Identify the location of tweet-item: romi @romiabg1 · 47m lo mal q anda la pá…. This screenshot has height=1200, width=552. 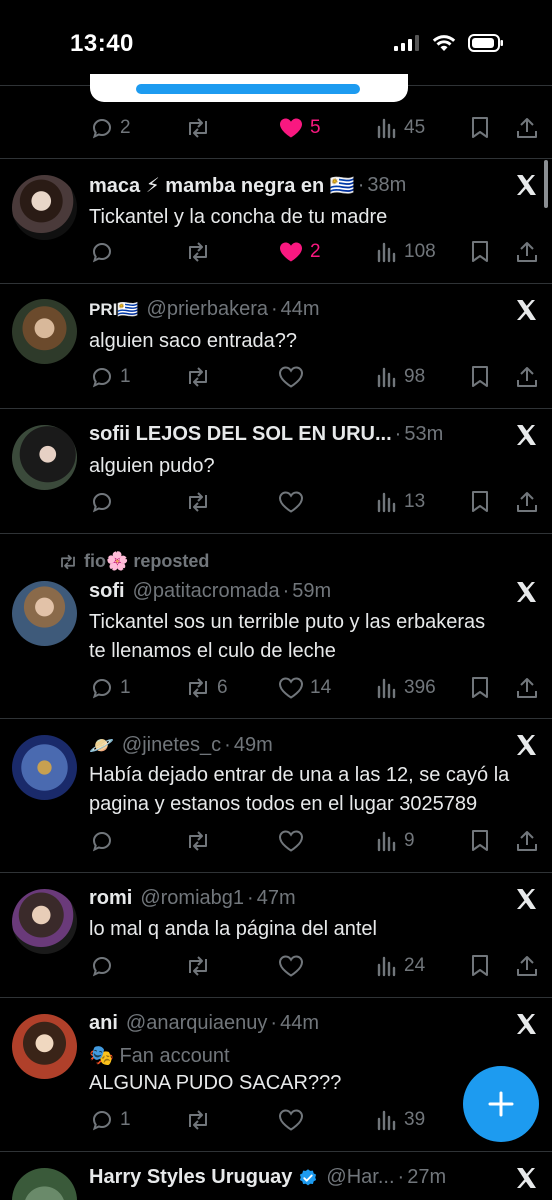
(276, 935).